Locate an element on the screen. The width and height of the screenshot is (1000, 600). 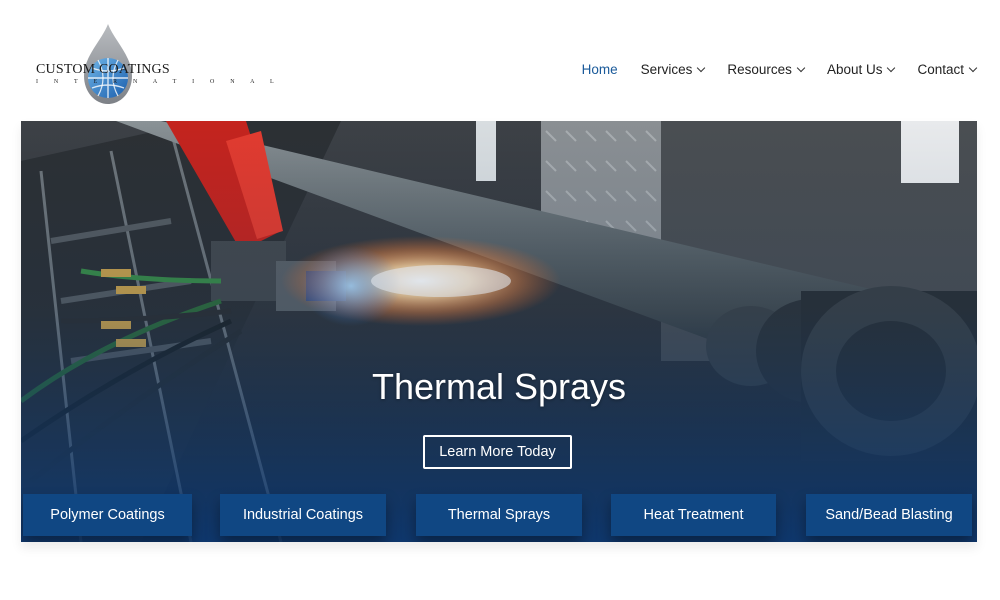
nav-item-label: Home is located at coordinates (599, 69).